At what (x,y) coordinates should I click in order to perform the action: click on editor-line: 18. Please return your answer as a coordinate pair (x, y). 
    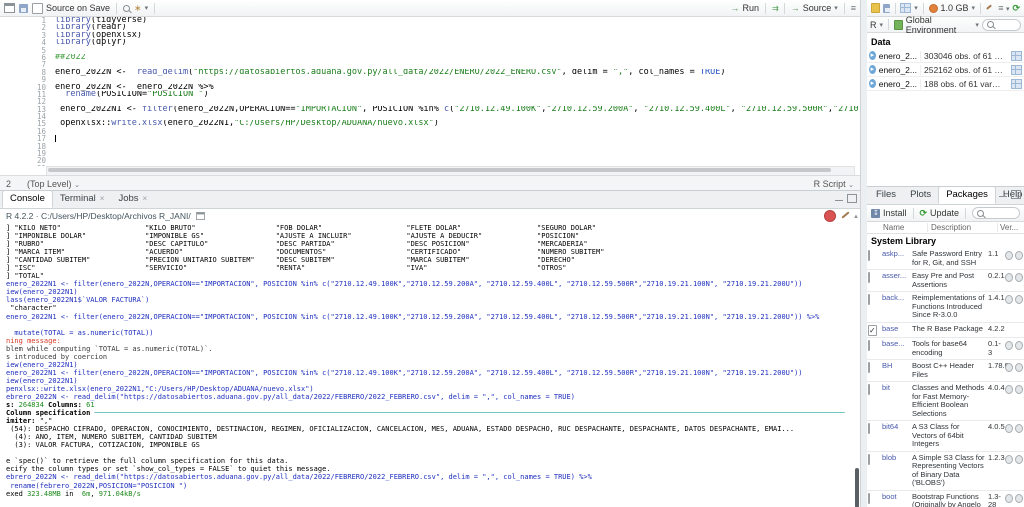
    Looking at the image, I should click on (430, 146).